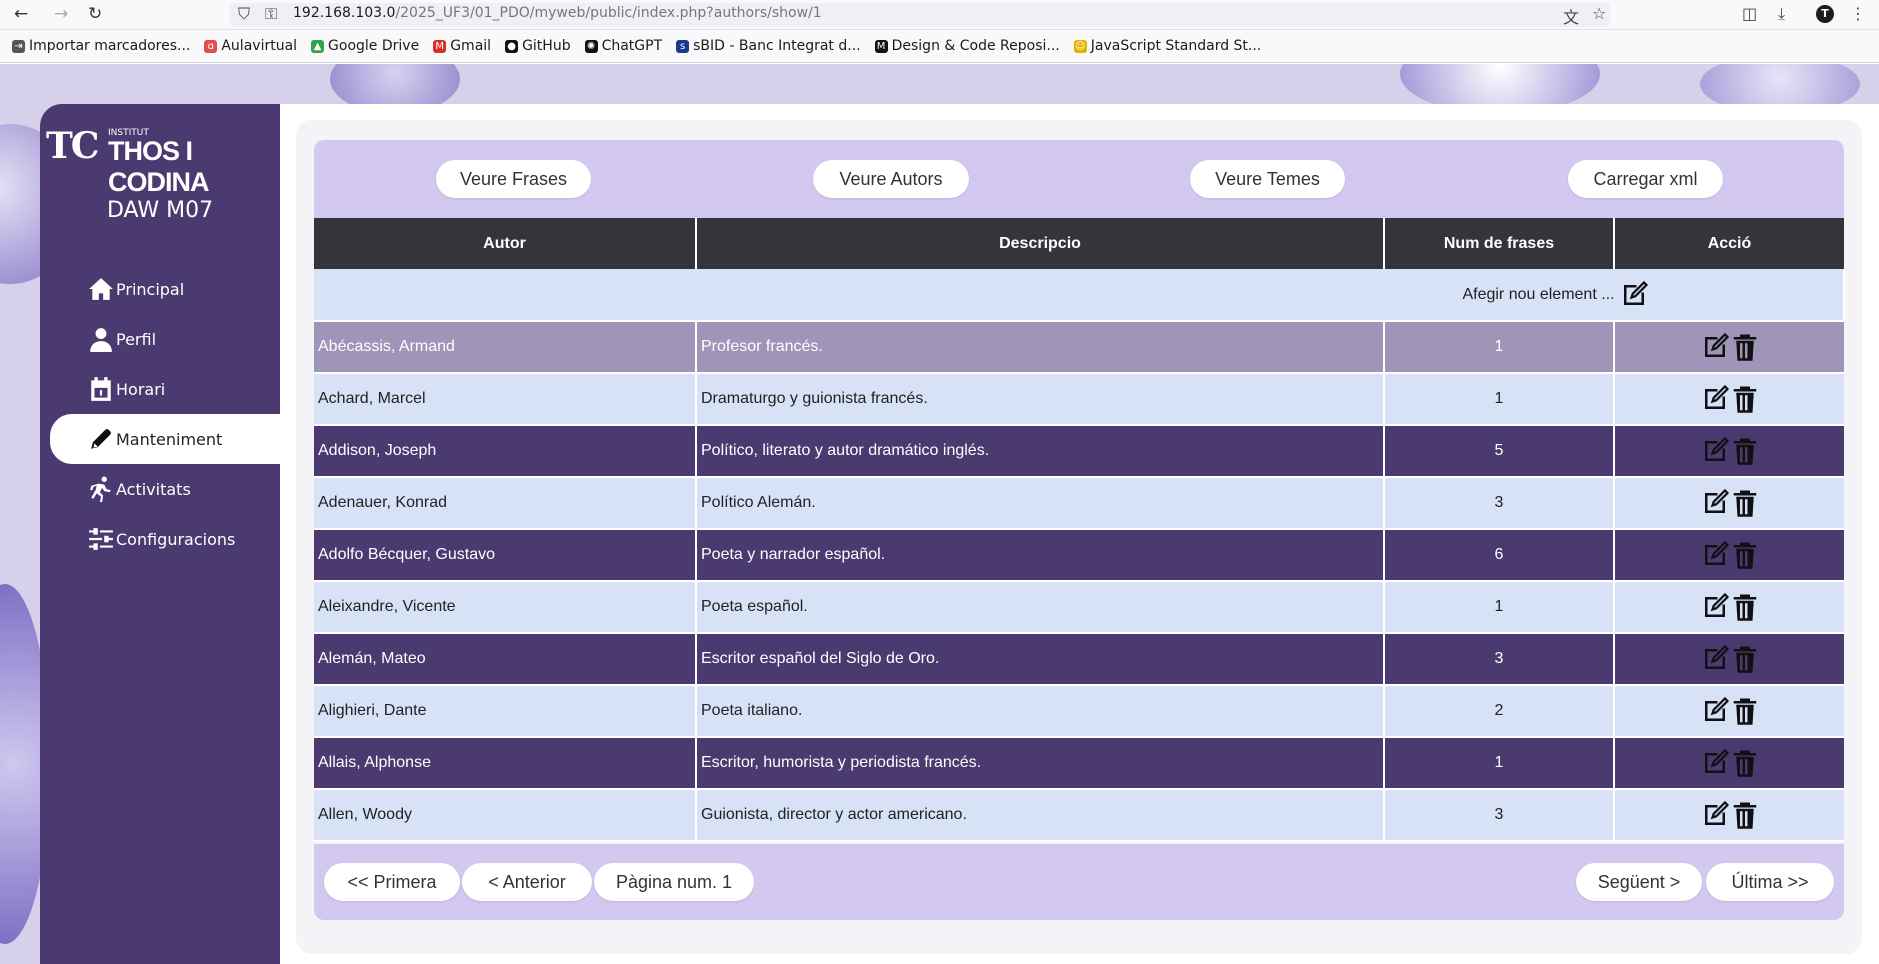 The height and width of the screenshot is (964, 1879). I want to click on column-header-descripcio: Descripcio, so click(1040, 243).